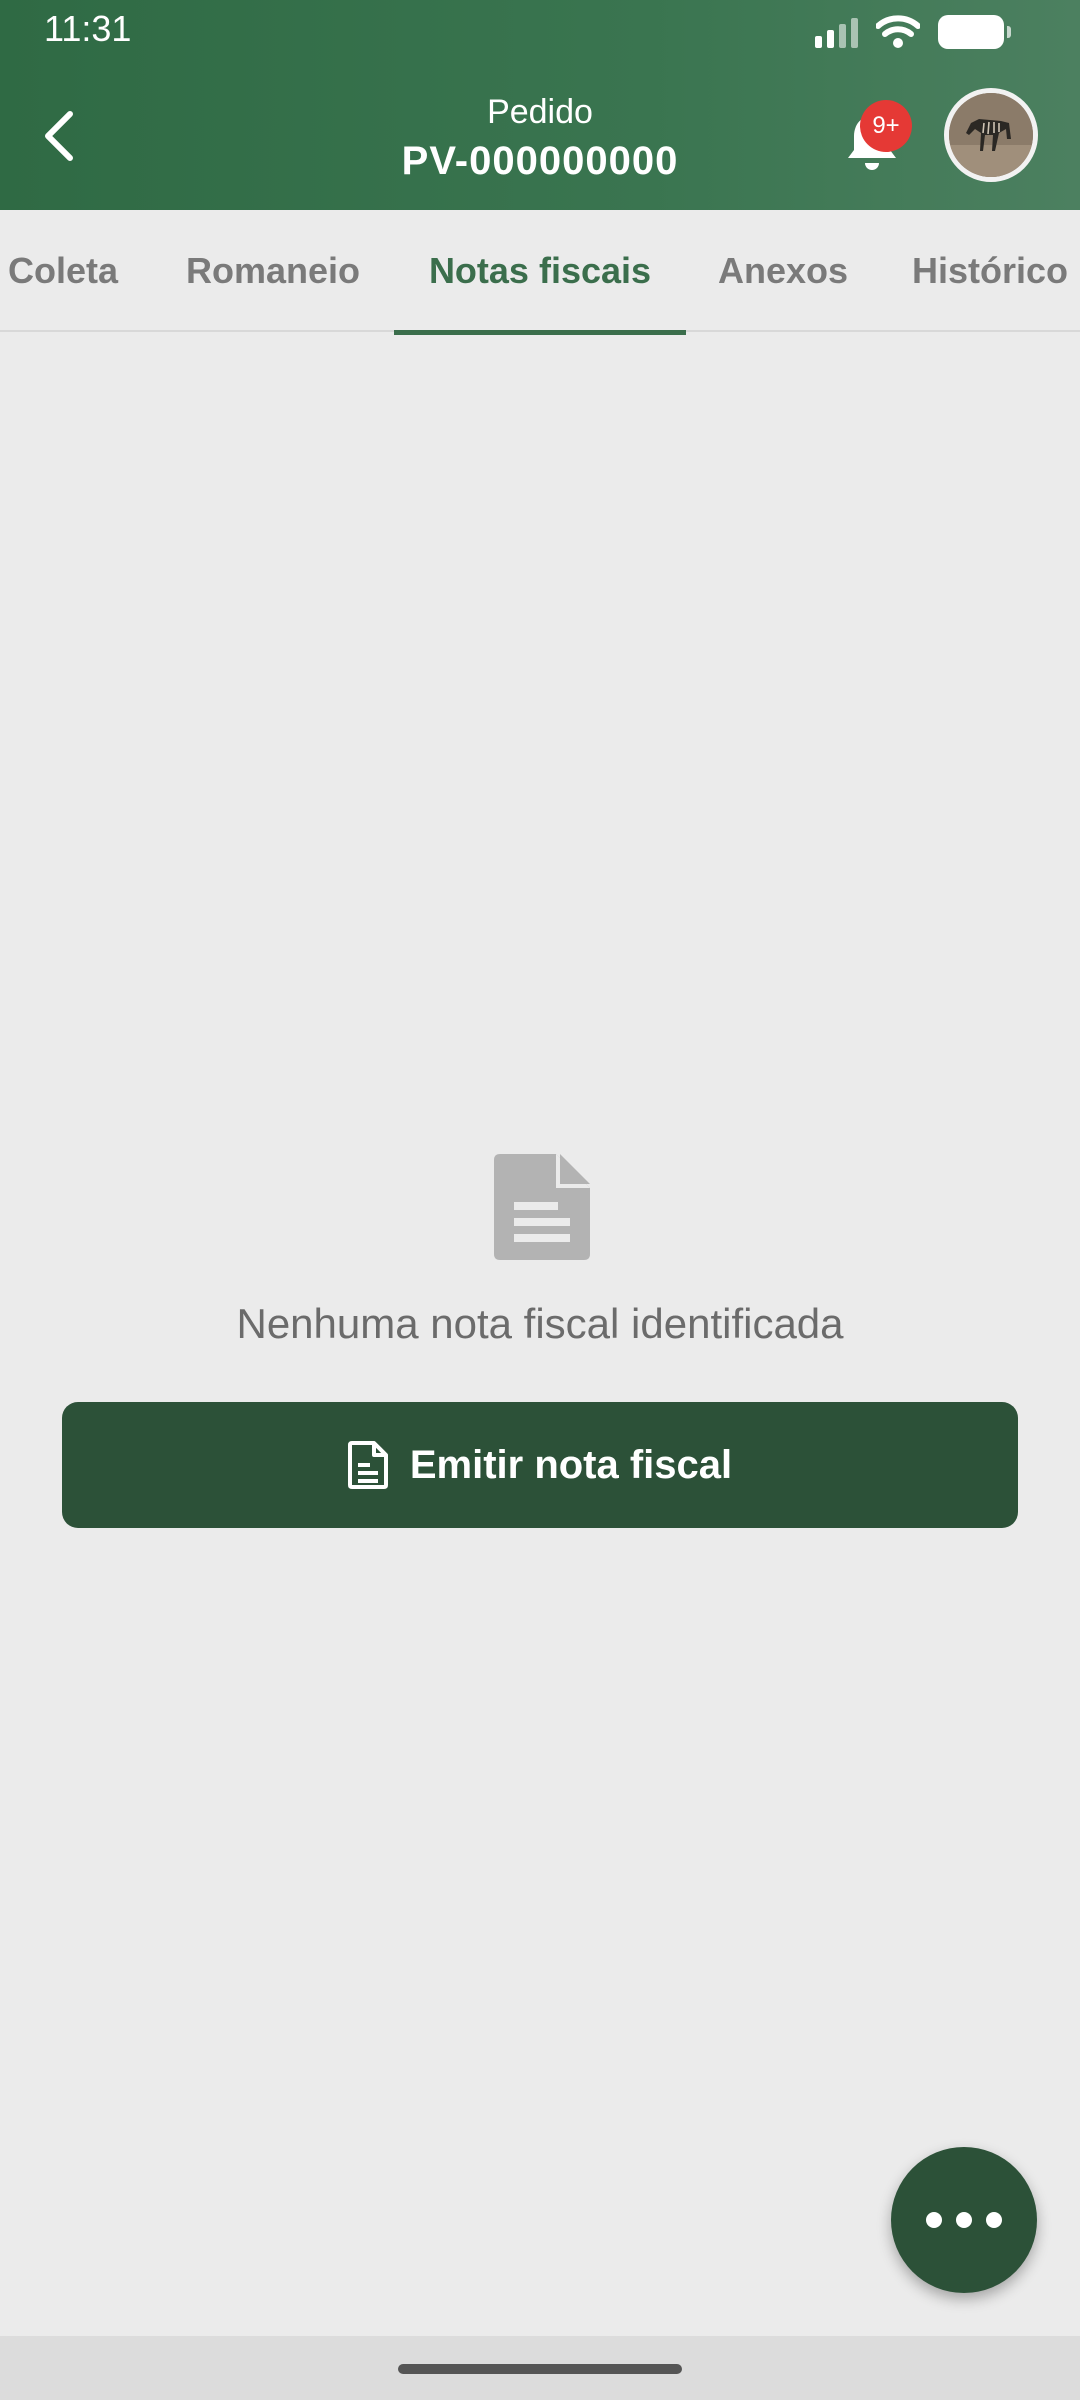  What do you see at coordinates (898, 31) in the screenshot?
I see `wifi-icon` at bounding box center [898, 31].